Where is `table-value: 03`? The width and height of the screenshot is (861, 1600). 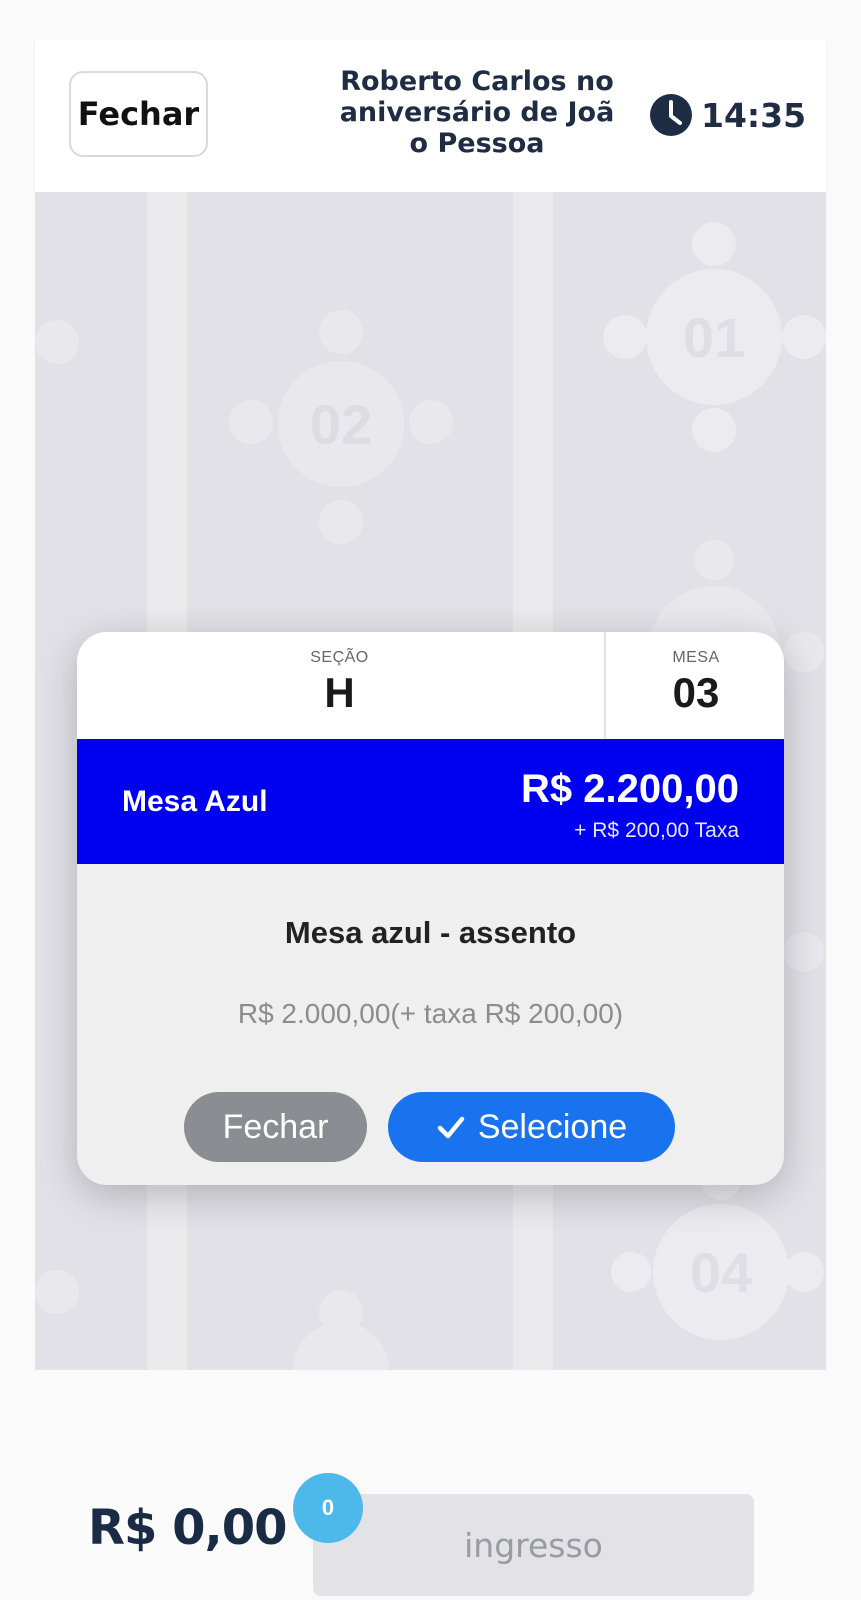
table-value: 03 is located at coordinates (696, 692).